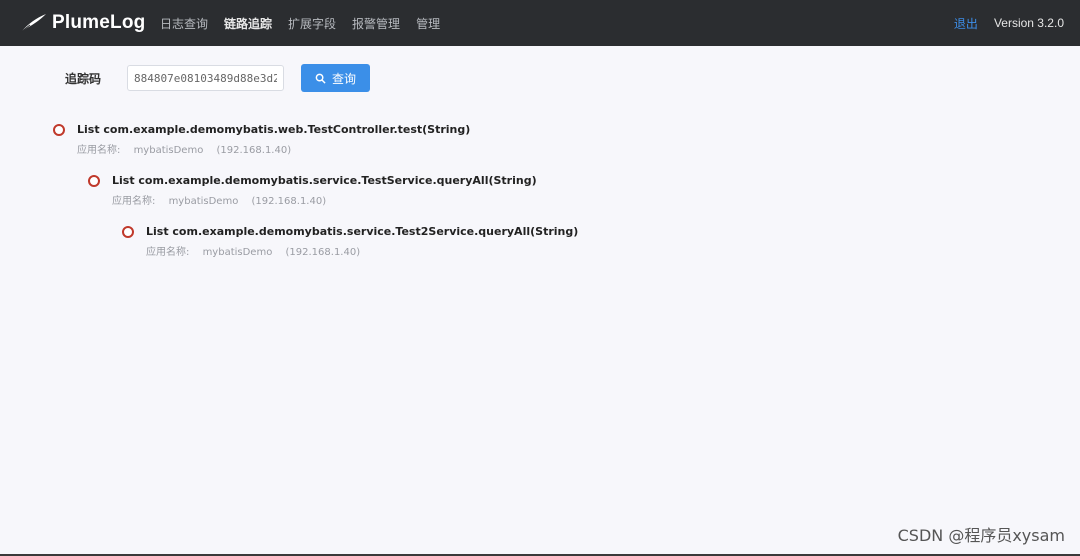 This screenshot has height=556, width=1080. Describe the element at coordinates (428, 23) in the screenshot. I see `nav-admin: 管理` at that location.